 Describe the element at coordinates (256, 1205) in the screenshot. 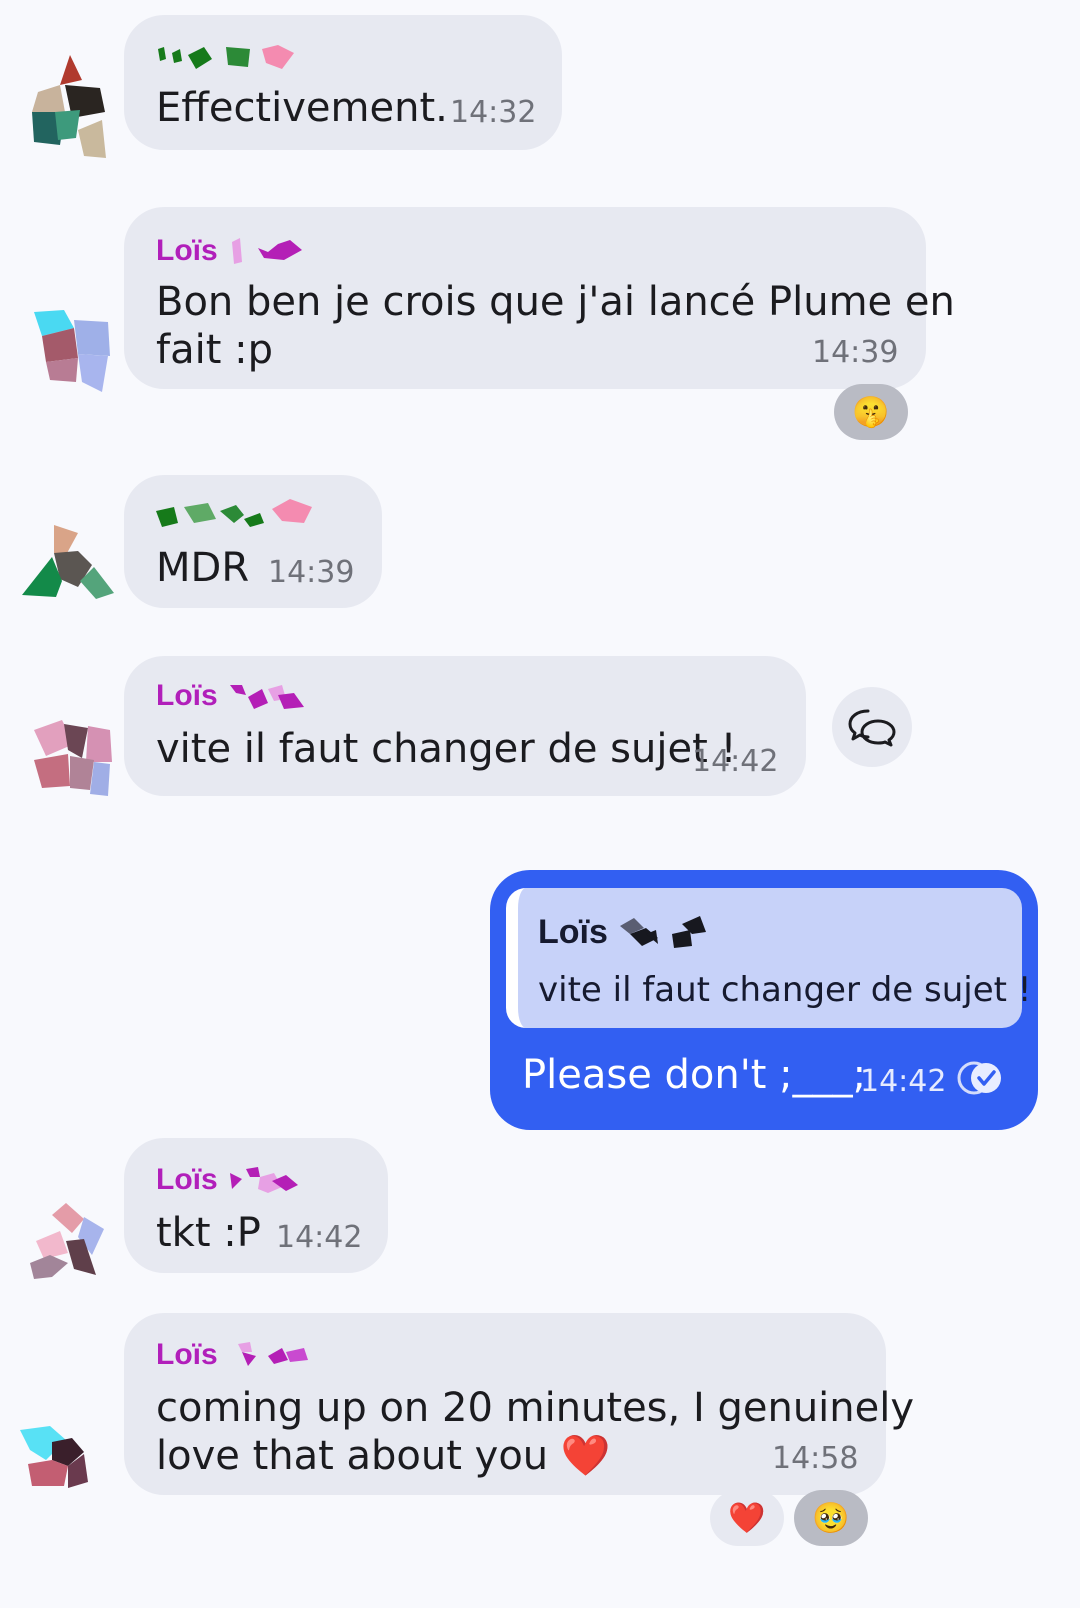

I see `message-bubble: Loïs tkt :P 14:42` at that location.